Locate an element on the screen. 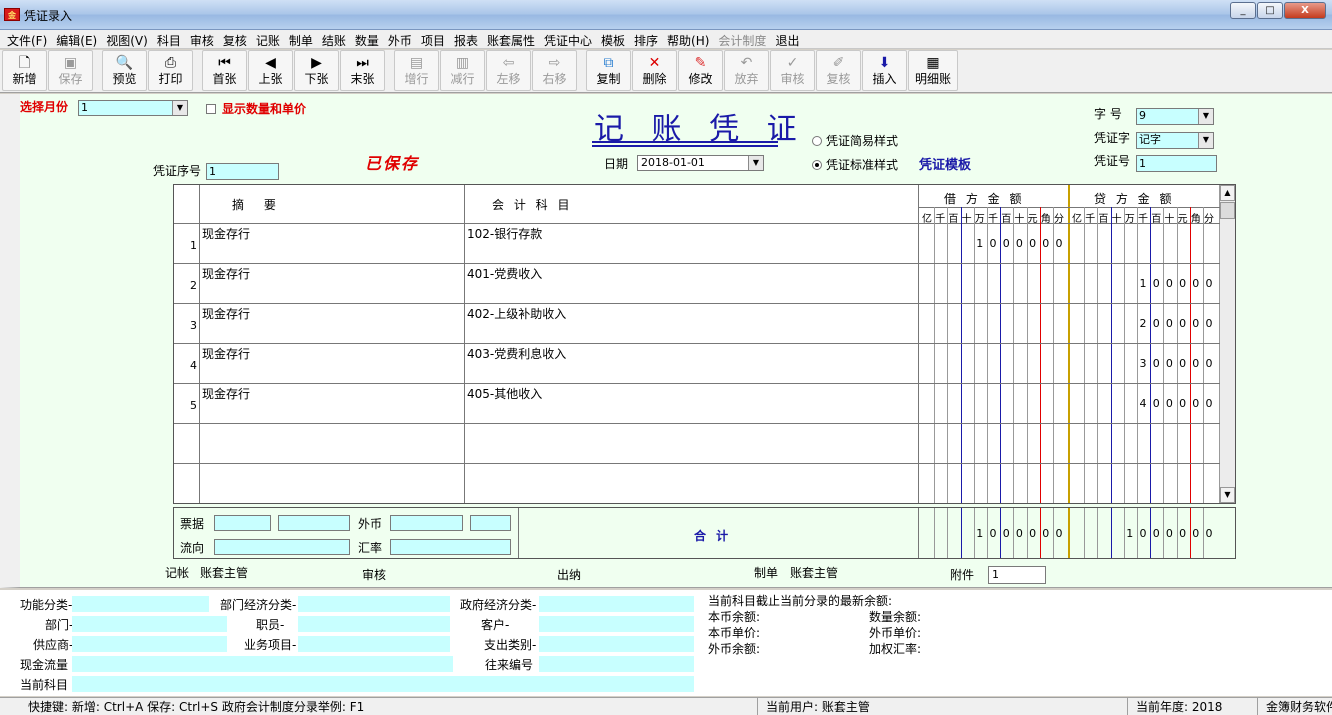  menu-close-accounts: 结账 is located at coordinates (335, 39).